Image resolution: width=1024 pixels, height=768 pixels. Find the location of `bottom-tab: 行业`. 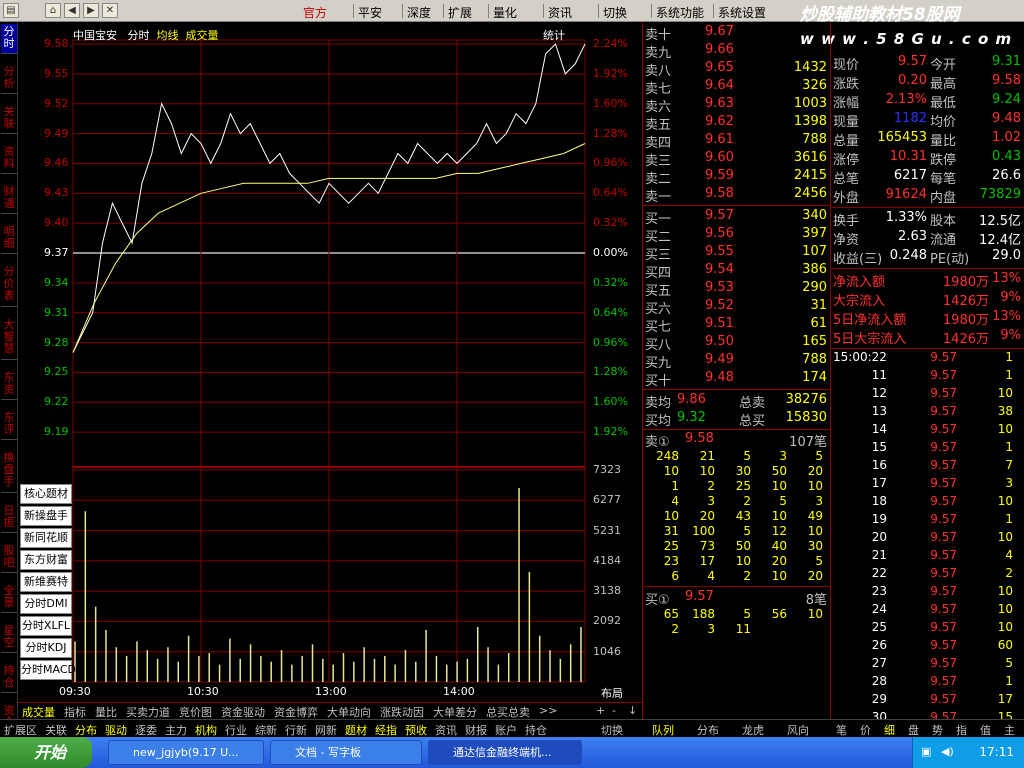

bottom-tab: 行业 is located at coordinates (236, 730).